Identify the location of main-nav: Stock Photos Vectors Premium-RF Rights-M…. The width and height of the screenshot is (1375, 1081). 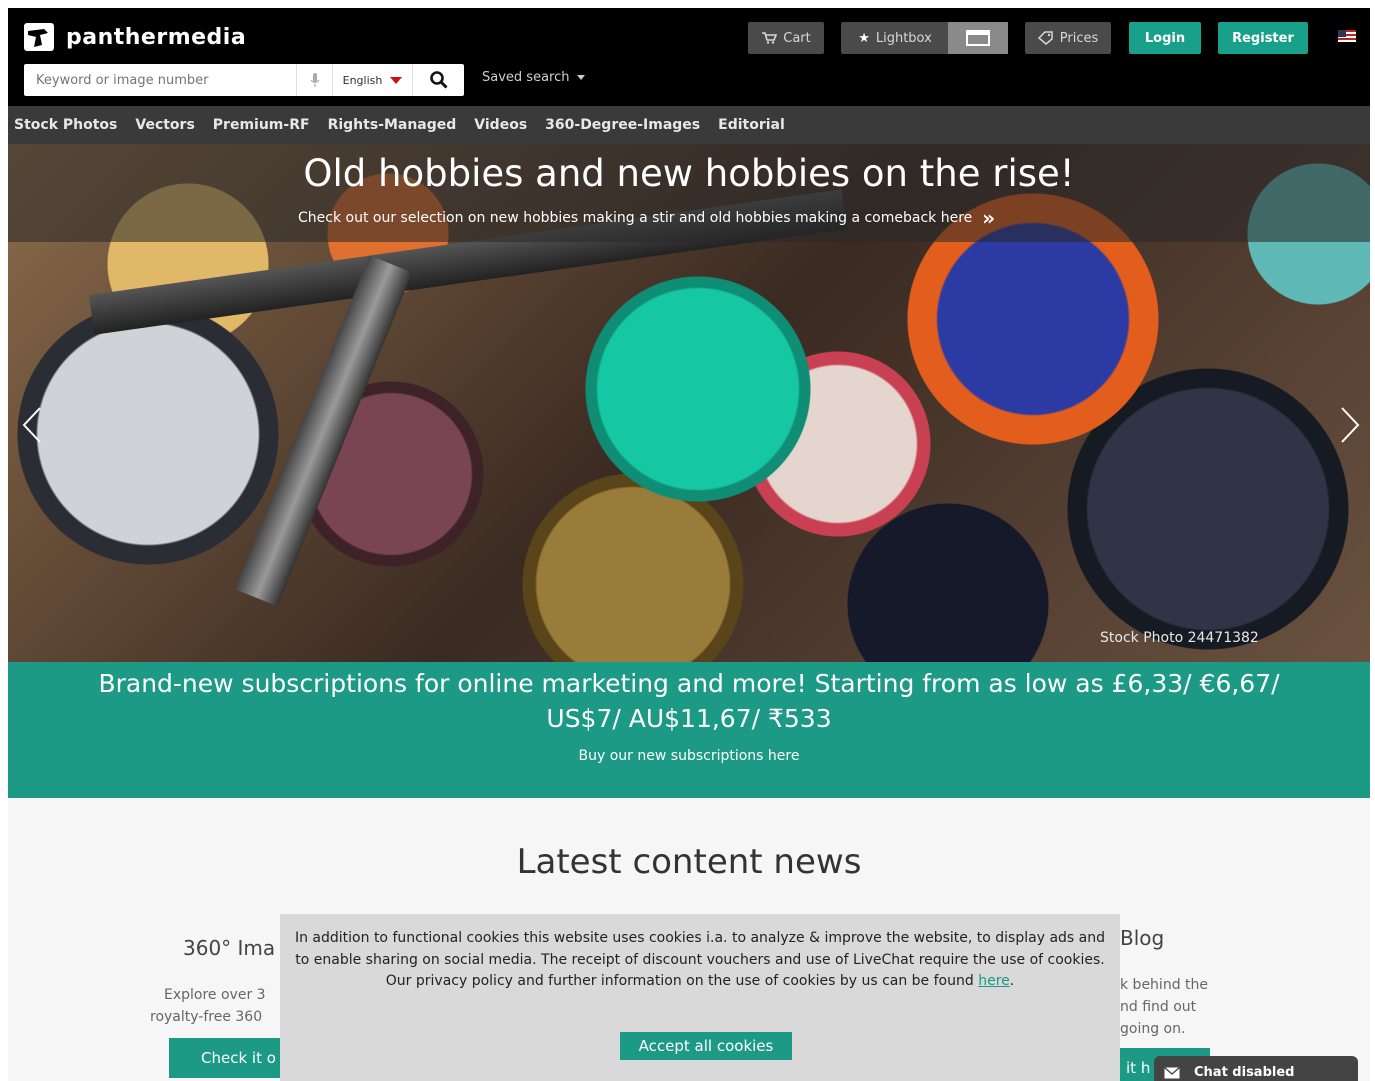
(689, 125).